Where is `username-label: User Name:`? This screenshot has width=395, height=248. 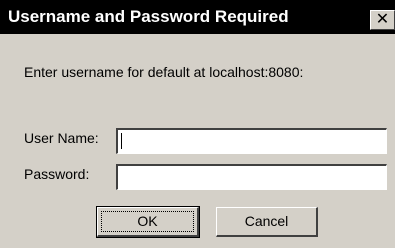 username-label: User Name: is located at coordinates (61, 138).